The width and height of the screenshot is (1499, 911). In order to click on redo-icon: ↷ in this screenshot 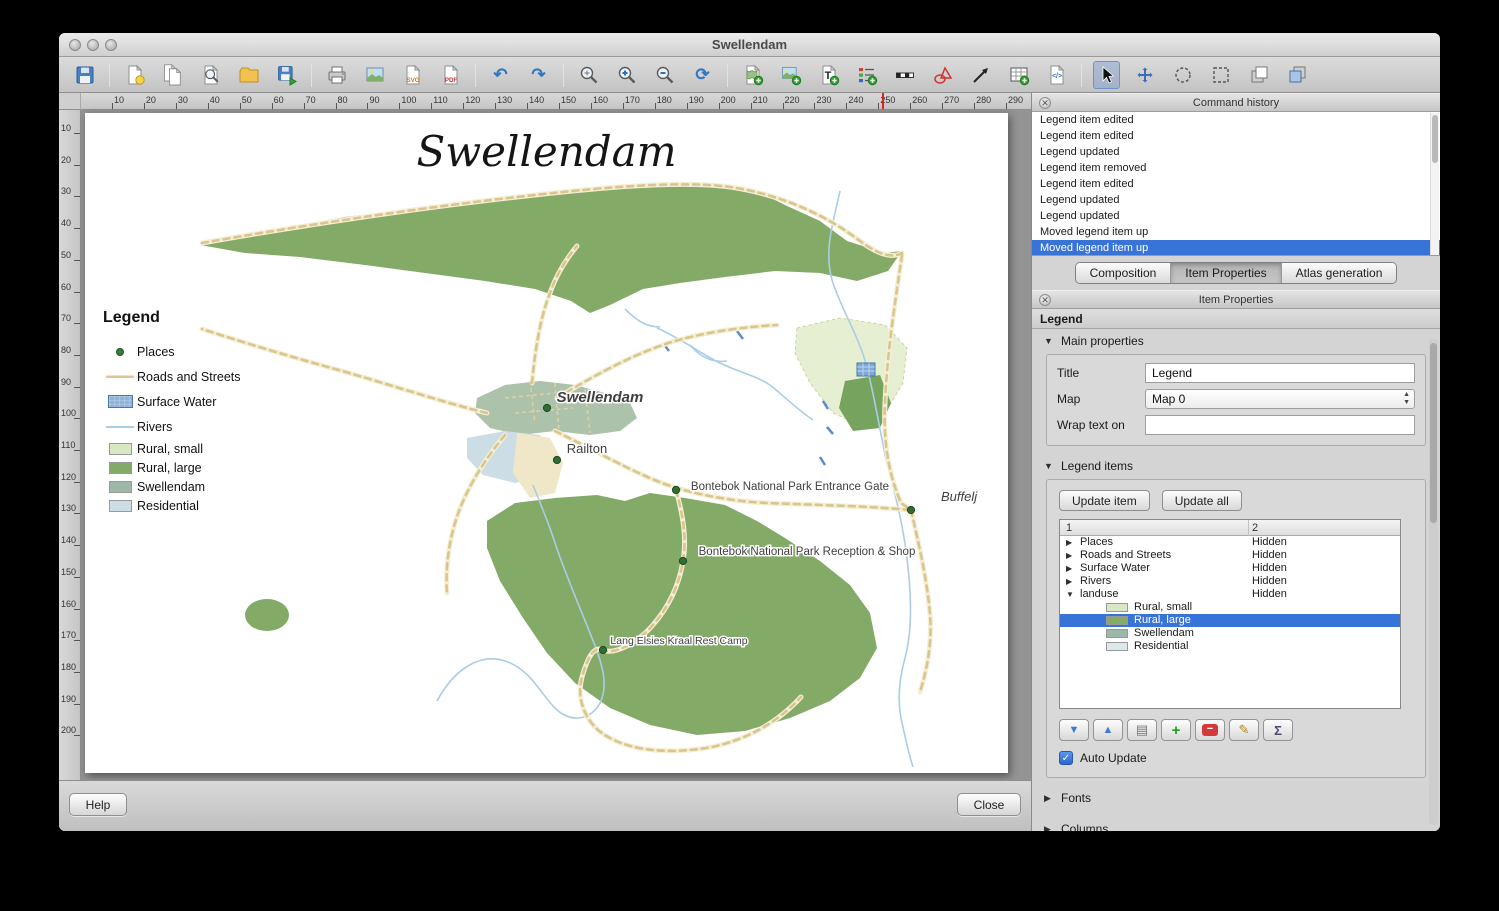, I will do `click(538, 75)`.